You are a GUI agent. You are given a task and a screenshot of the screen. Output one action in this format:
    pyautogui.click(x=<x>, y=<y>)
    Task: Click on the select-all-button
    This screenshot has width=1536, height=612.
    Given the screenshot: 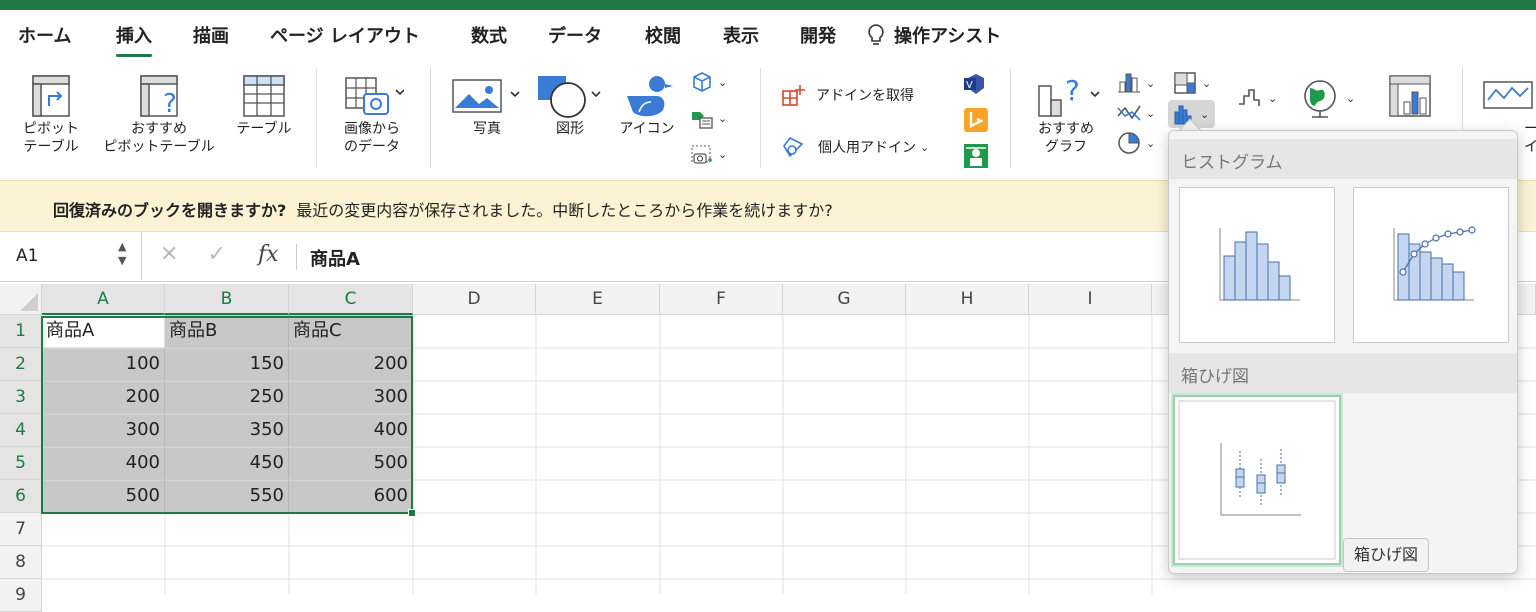 What is the action you would take?
    pyautogui.click(x=21, y=299)
    